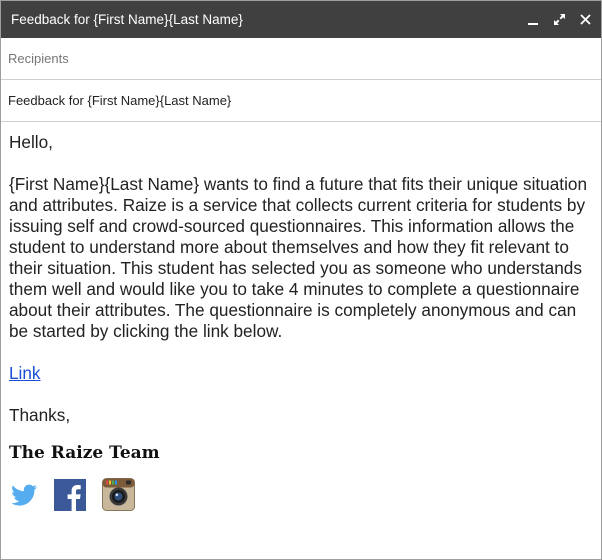 The width and height of the screenshot is (602, 560). I want to click on questionnaire-link: Link, so click(25, 373).